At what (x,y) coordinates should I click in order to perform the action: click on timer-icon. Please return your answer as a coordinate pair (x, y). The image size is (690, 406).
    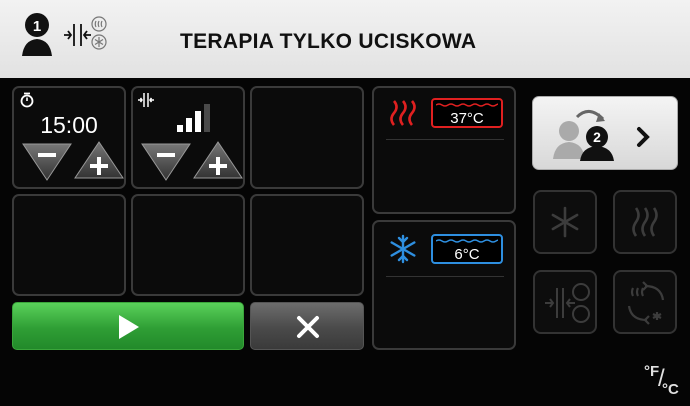
    Looking at the image, I should click on (27, 100).